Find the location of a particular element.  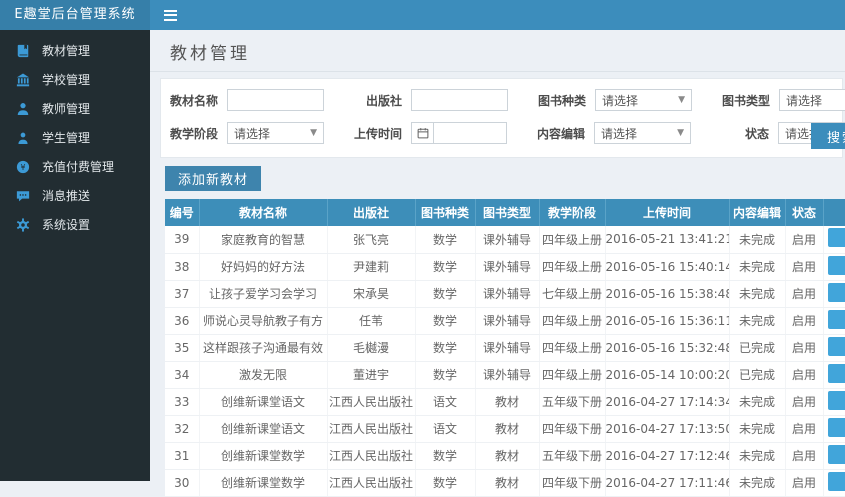

column-header: 图书类型 is located at coordinates (507, 212).